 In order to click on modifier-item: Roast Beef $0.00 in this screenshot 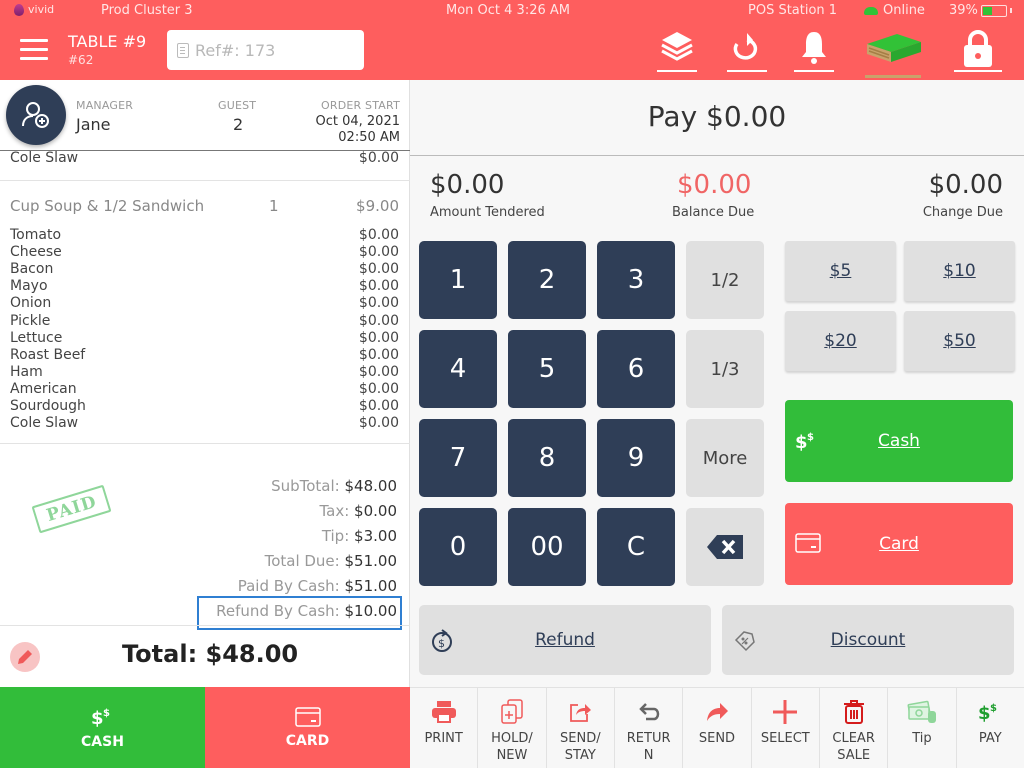, I will do `click(204, 355)`.